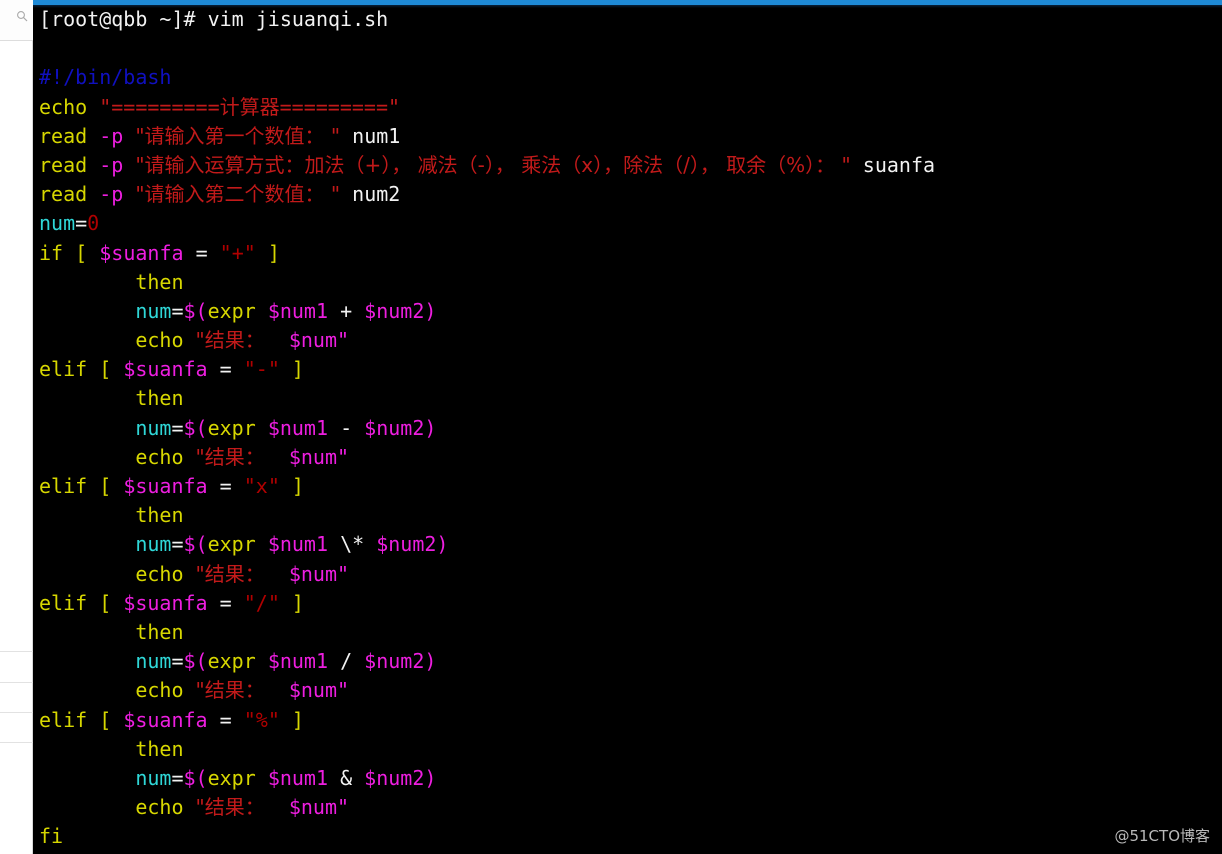 This screenshot has width=1222, height=854. I want to click on watermark: @51CTO博客, so click(1162, 836).